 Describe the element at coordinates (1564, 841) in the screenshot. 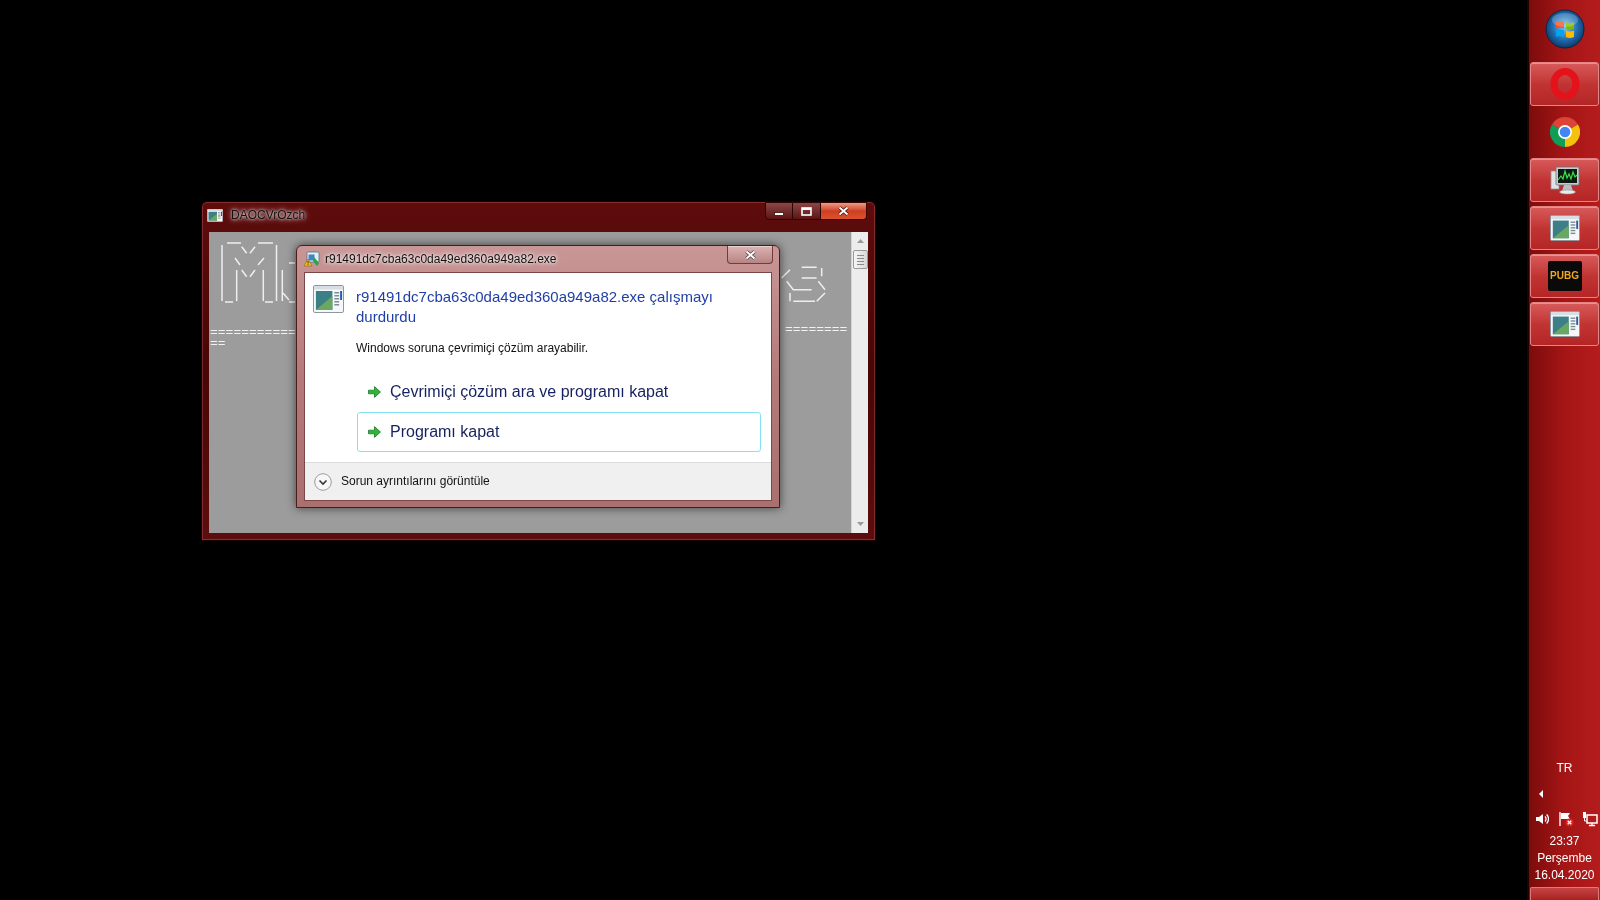

I see `clock-time: 23:37` at that location.